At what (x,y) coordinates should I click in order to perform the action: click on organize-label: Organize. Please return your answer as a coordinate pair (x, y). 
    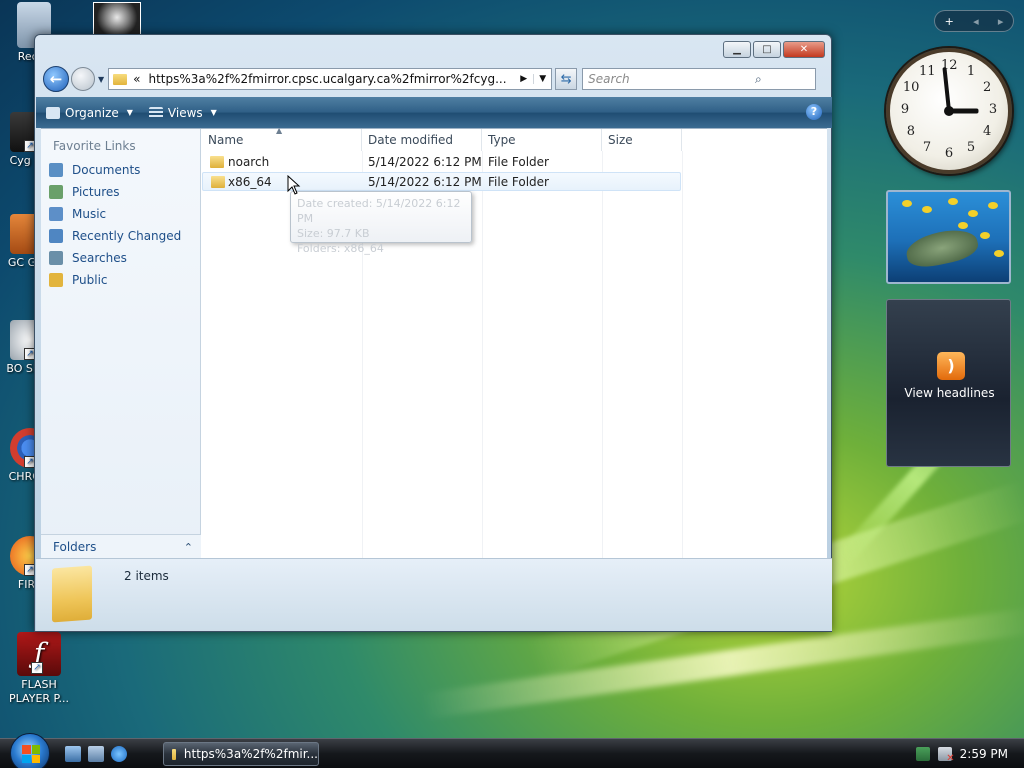
    Looking at the image, I should click on (92, 112).